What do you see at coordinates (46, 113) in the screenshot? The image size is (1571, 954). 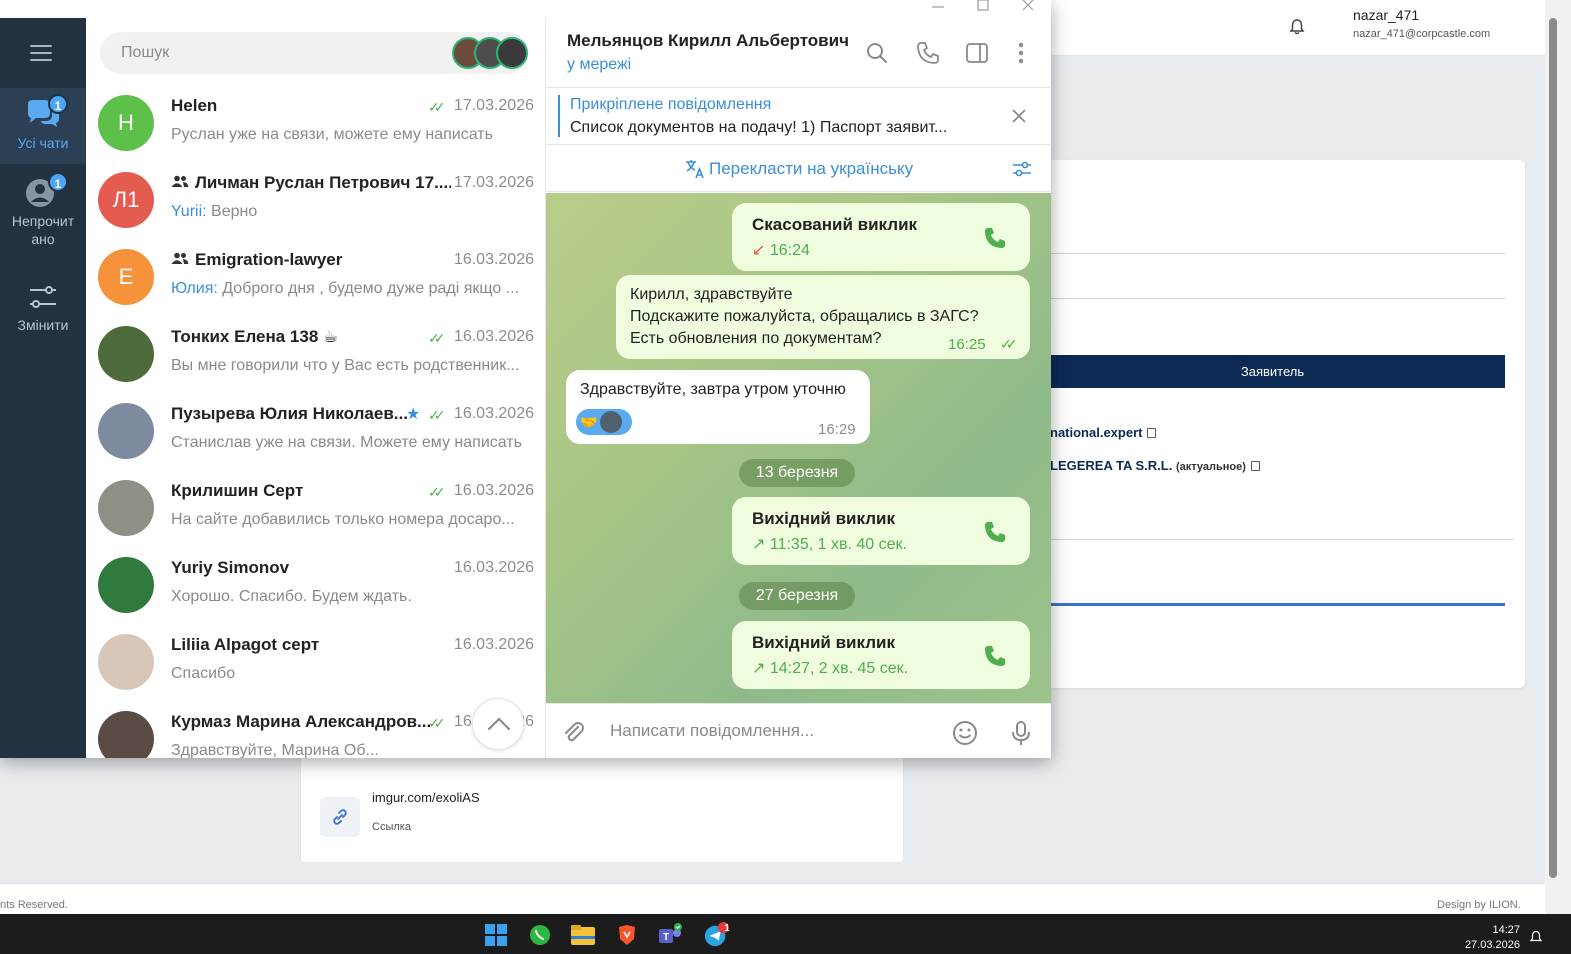 I see `chats-icon: 1` at bounding box center [46, 113].